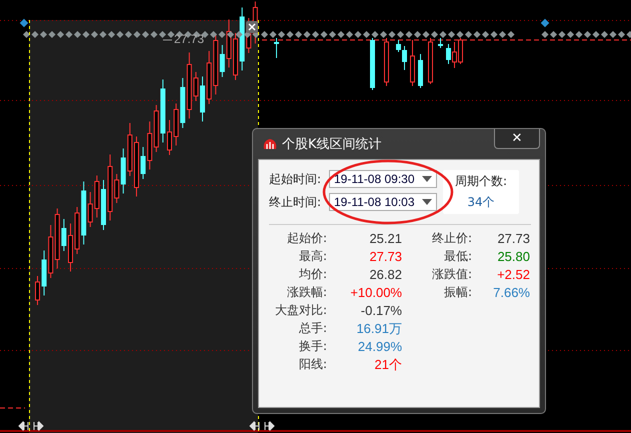 The image size is (631, 433). Describe the element at coordinates (189, 39) in the screenshot. I see `high-price-label: 27.73` at that location.